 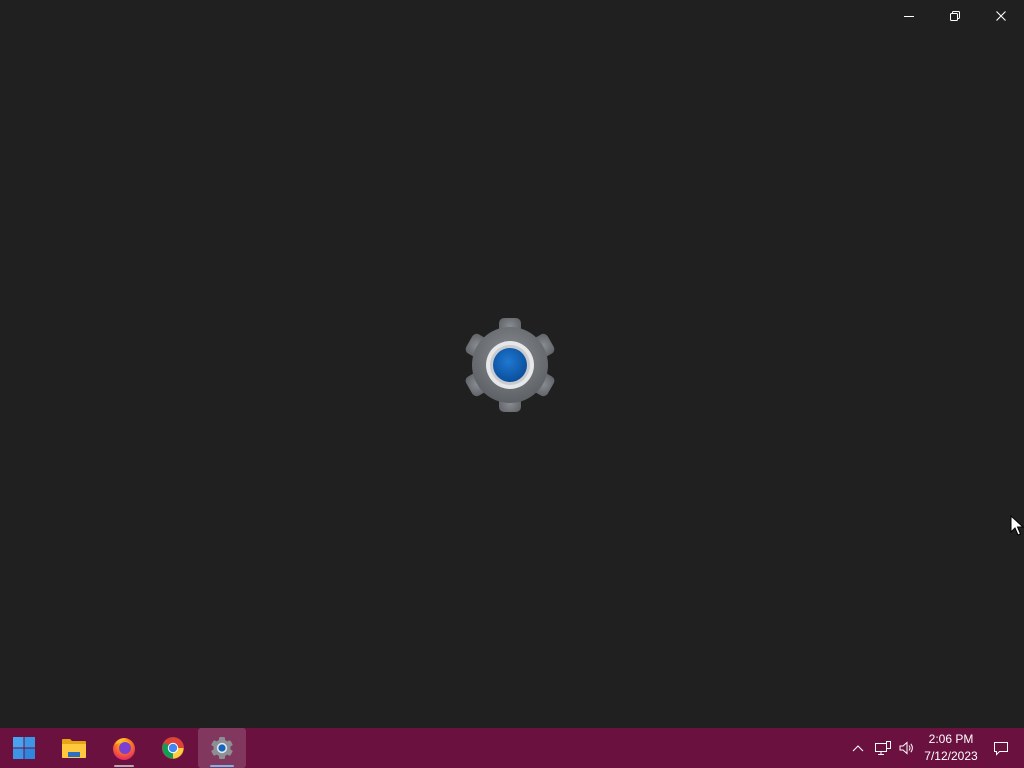 I want to click on clock-time: 2:06 PM, so click(x=951, y=739).